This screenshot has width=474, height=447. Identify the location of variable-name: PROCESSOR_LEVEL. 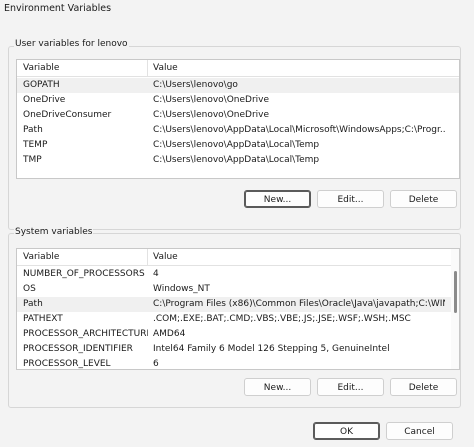
(67, 364).